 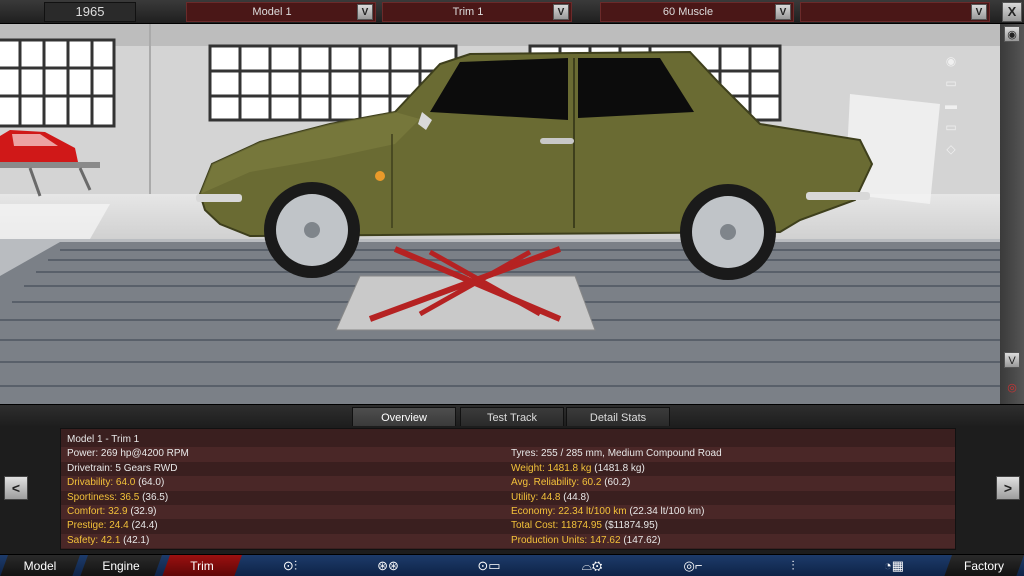 I want to click on stat-label: Drivetrain:, so click(x=90, y=468).